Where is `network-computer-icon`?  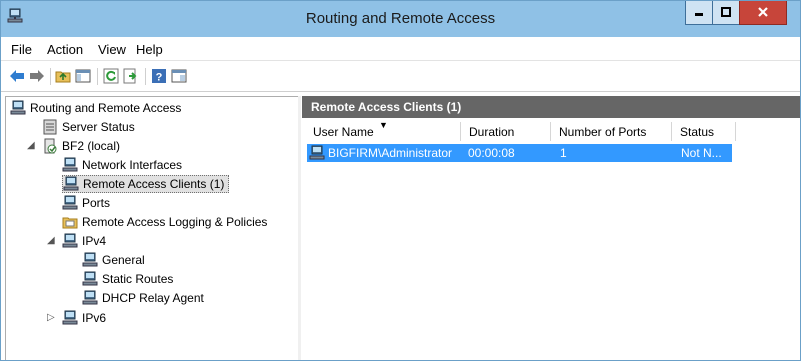 network-computer-icon is located at coordinates (70, 165).